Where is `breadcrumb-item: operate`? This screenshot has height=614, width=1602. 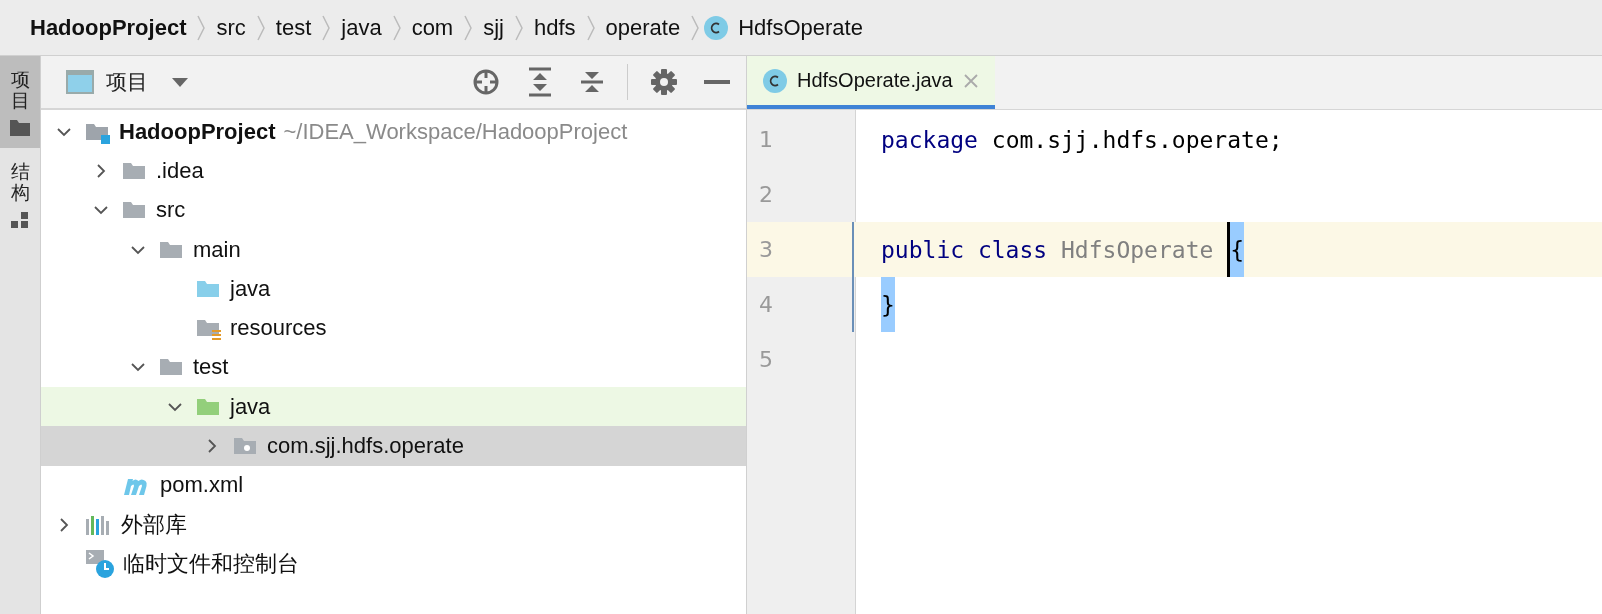 breadcrumb-item: operate is located at coordinates (643, 27).